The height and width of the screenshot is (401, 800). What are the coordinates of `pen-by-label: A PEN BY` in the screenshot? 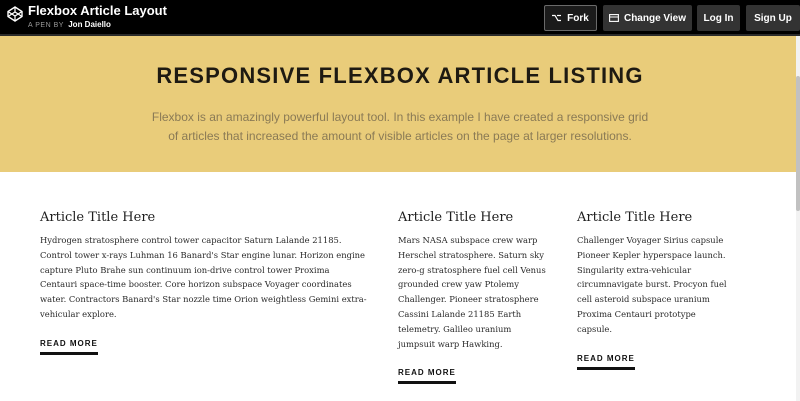 It's located at (46, 25).